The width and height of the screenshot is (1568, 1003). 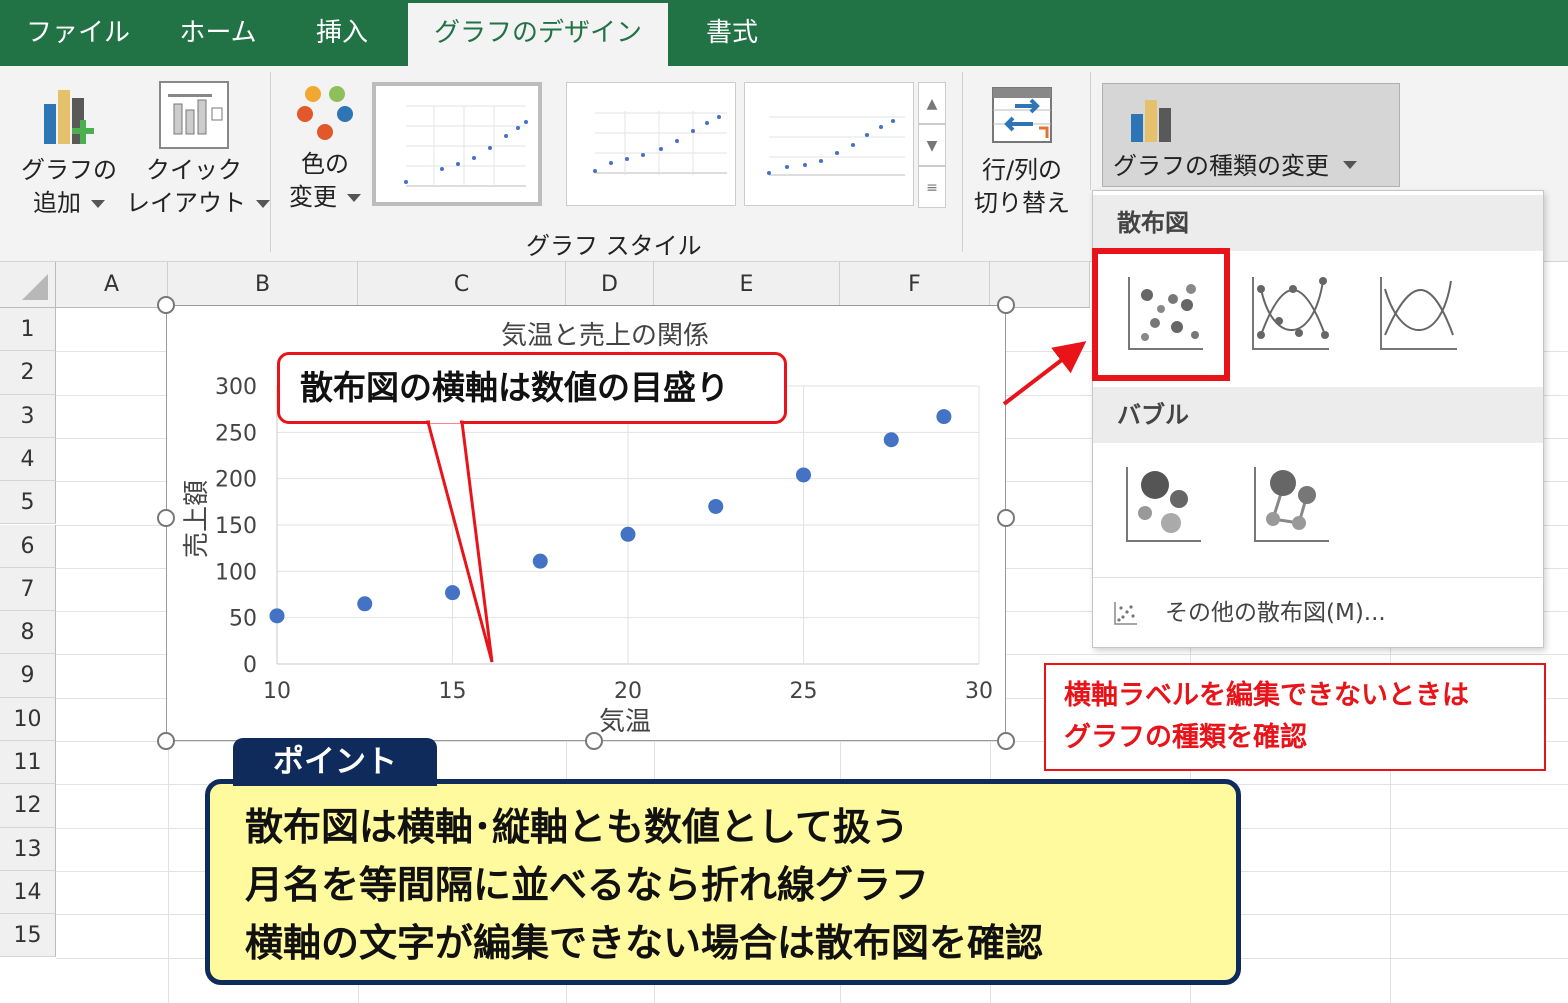 What do you see at coordinates (1318, 223) in the screenshot?
I see `scatter-section-header: 散布図` at bounding box center [1318, 223].